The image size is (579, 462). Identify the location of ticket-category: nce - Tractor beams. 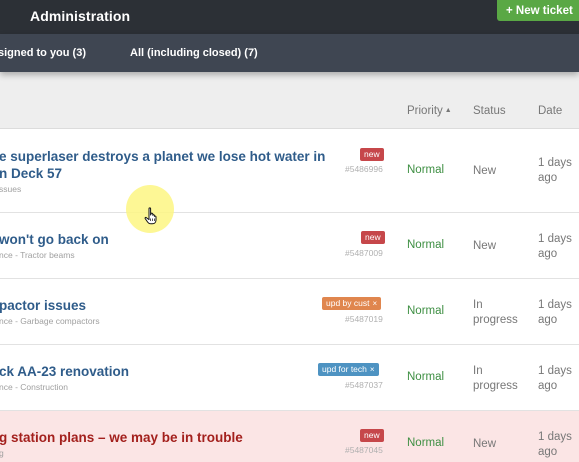
(37, 255).